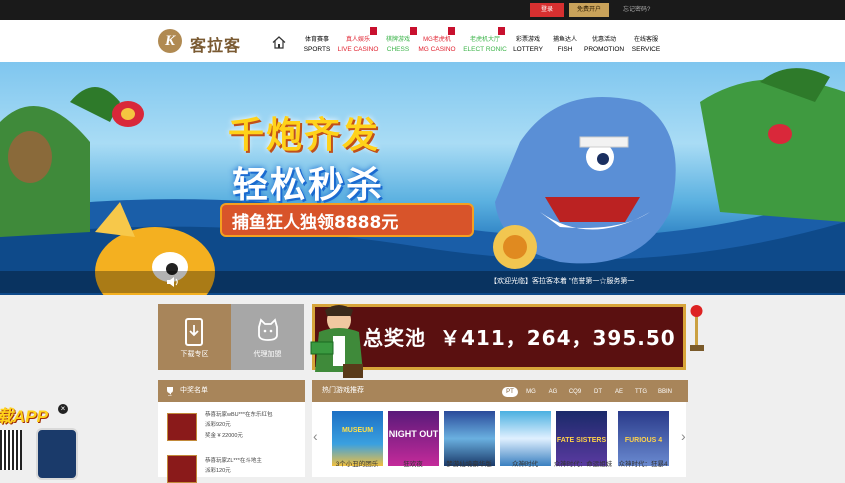  Describe the element at coordinates (170, 41) in the screenshot. I see `logo-icon: K` at that location.